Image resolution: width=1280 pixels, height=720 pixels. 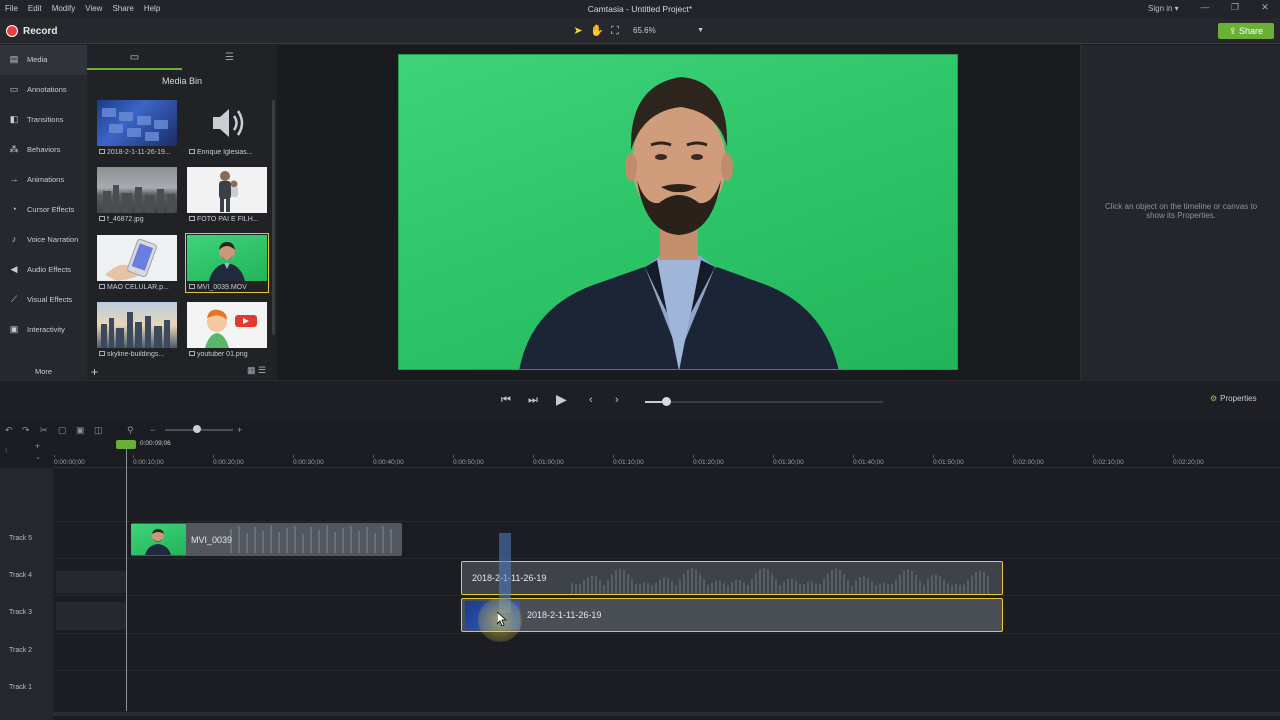 I want to click on presenter-thumbnail, so click(x=158, y=542).